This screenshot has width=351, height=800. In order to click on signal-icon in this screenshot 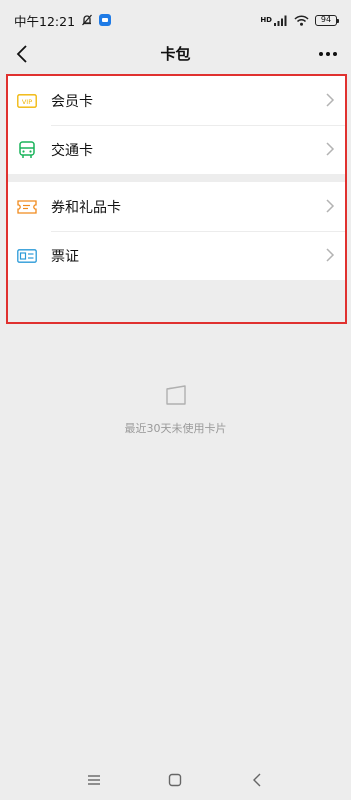, I will do `click(280, 20)`.